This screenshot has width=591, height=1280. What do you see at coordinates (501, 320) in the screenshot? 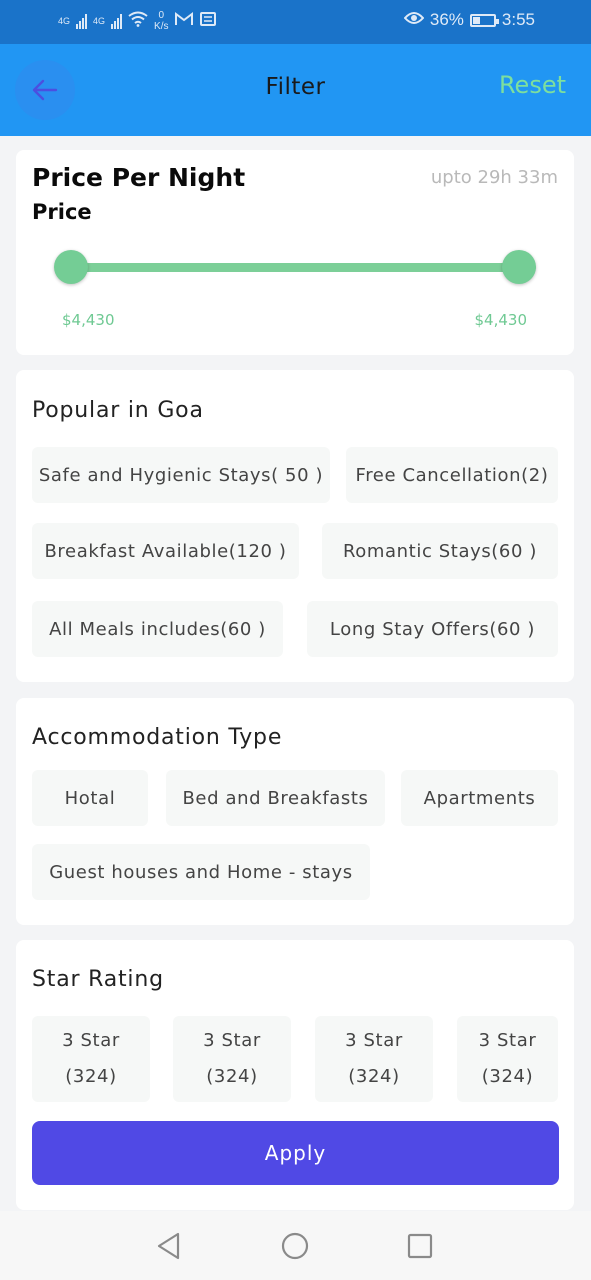
I see `price-max-value: $4,430` at bounding box center [501, 320].